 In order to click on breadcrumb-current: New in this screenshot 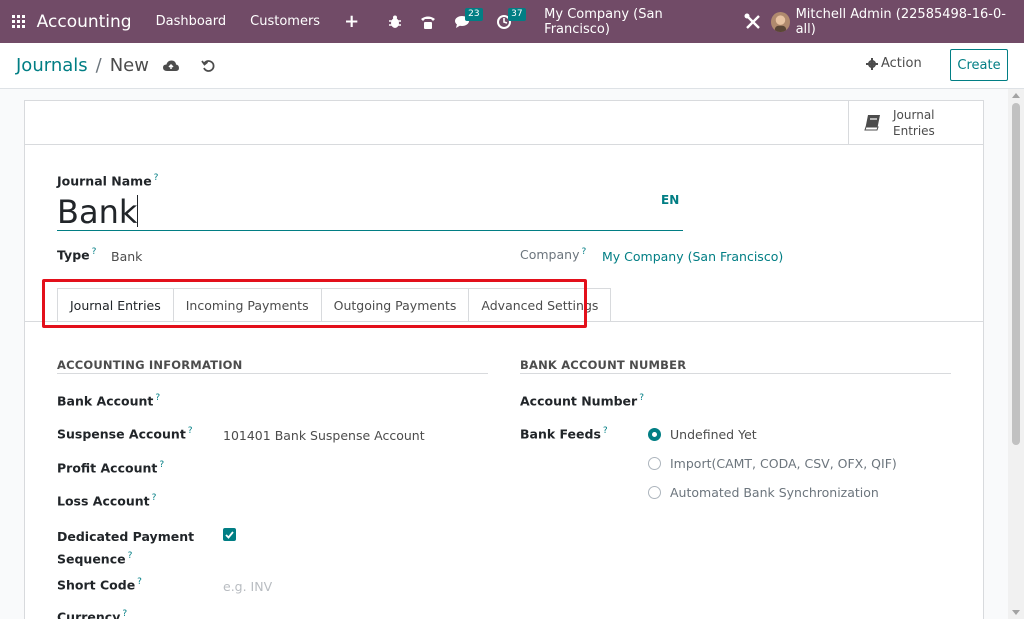, I will do `click(129, 65)`.